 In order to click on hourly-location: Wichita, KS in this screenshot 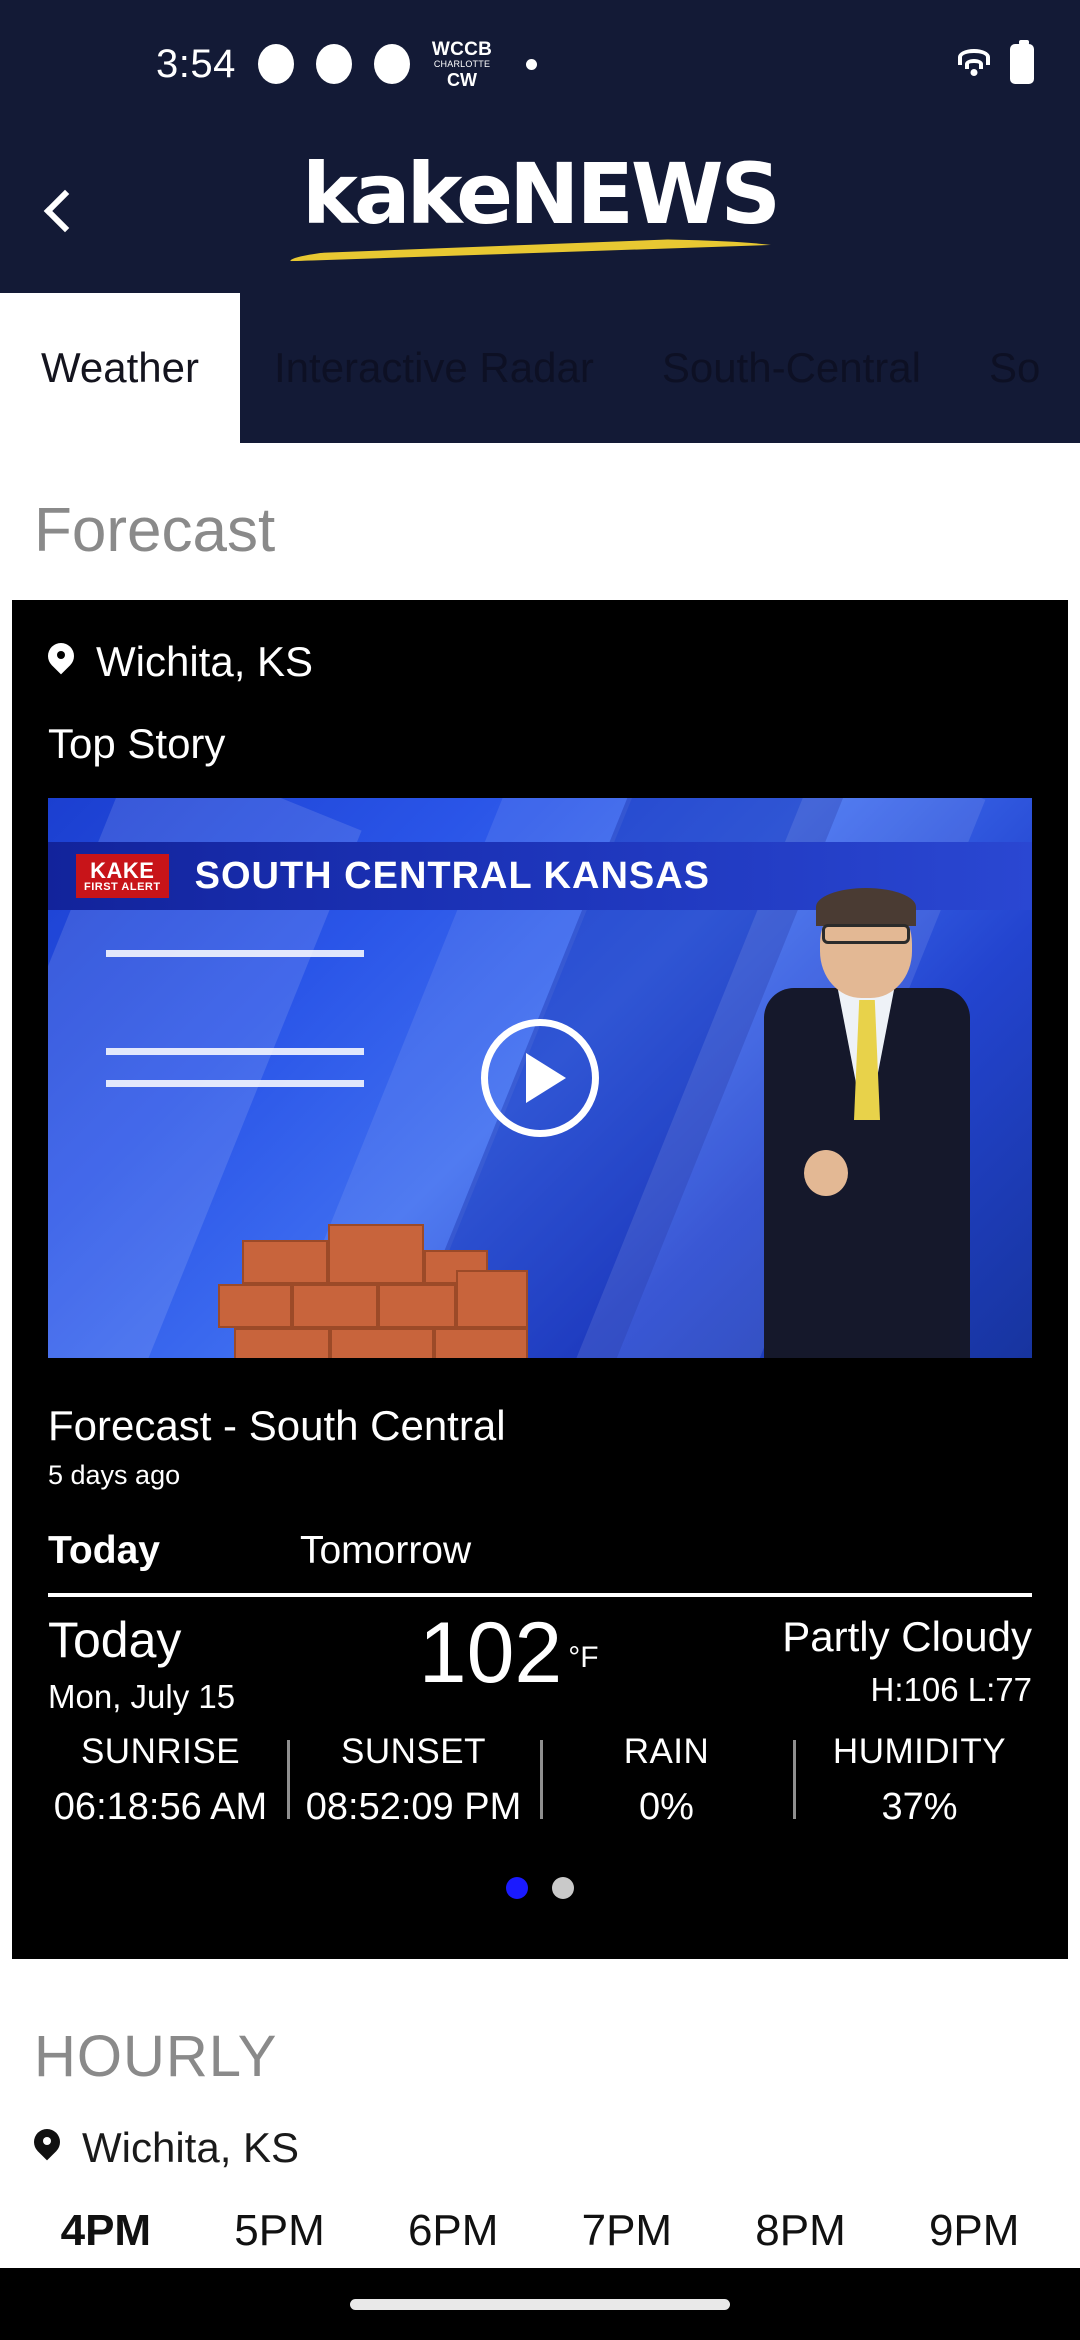, I will do `click(540, 2148)`.